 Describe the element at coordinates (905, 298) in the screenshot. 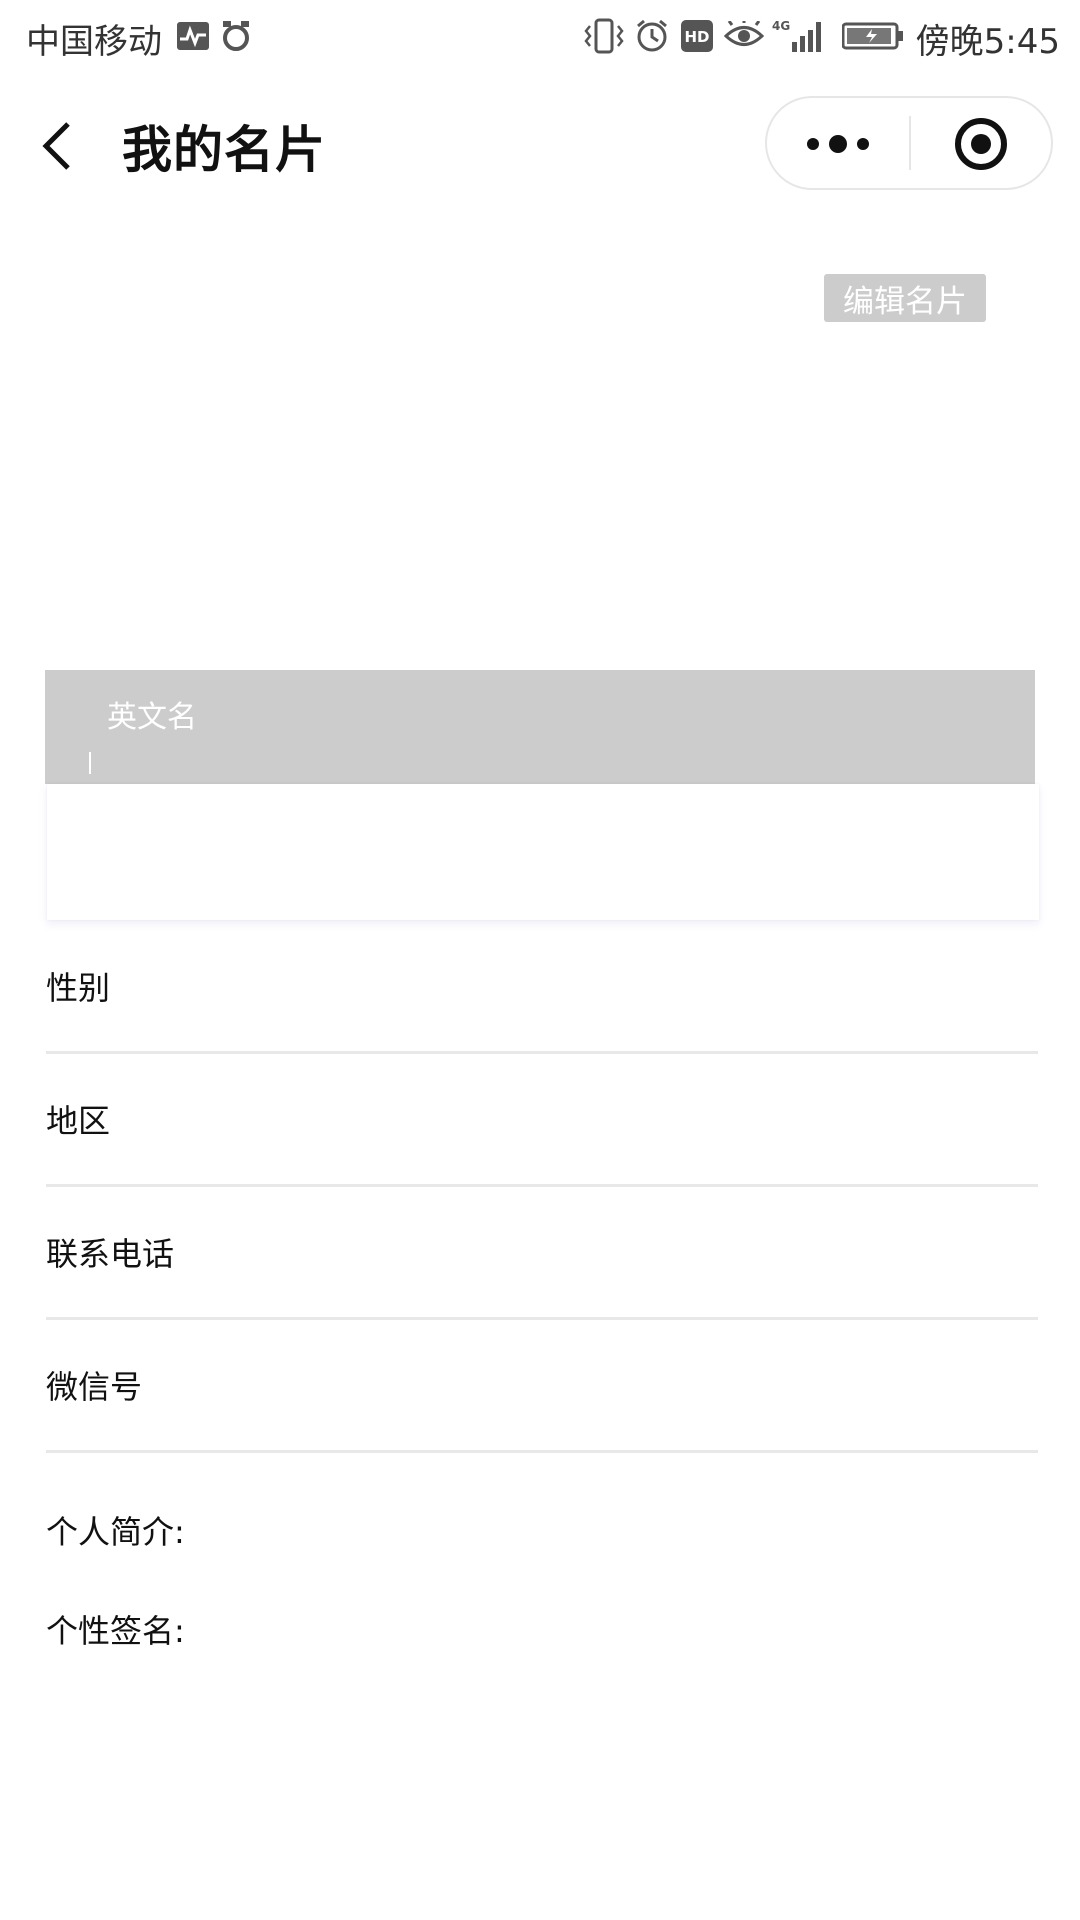

I see `edit-card-button: 编辑名片` at that location.